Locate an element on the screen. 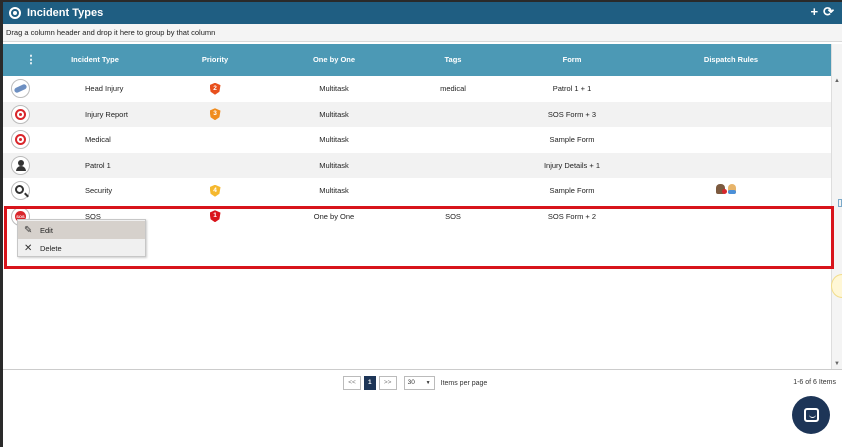 The height and width of the screenshot is (447, 842). refresh-icon: ⟳ is located at coordinates (828, 12).